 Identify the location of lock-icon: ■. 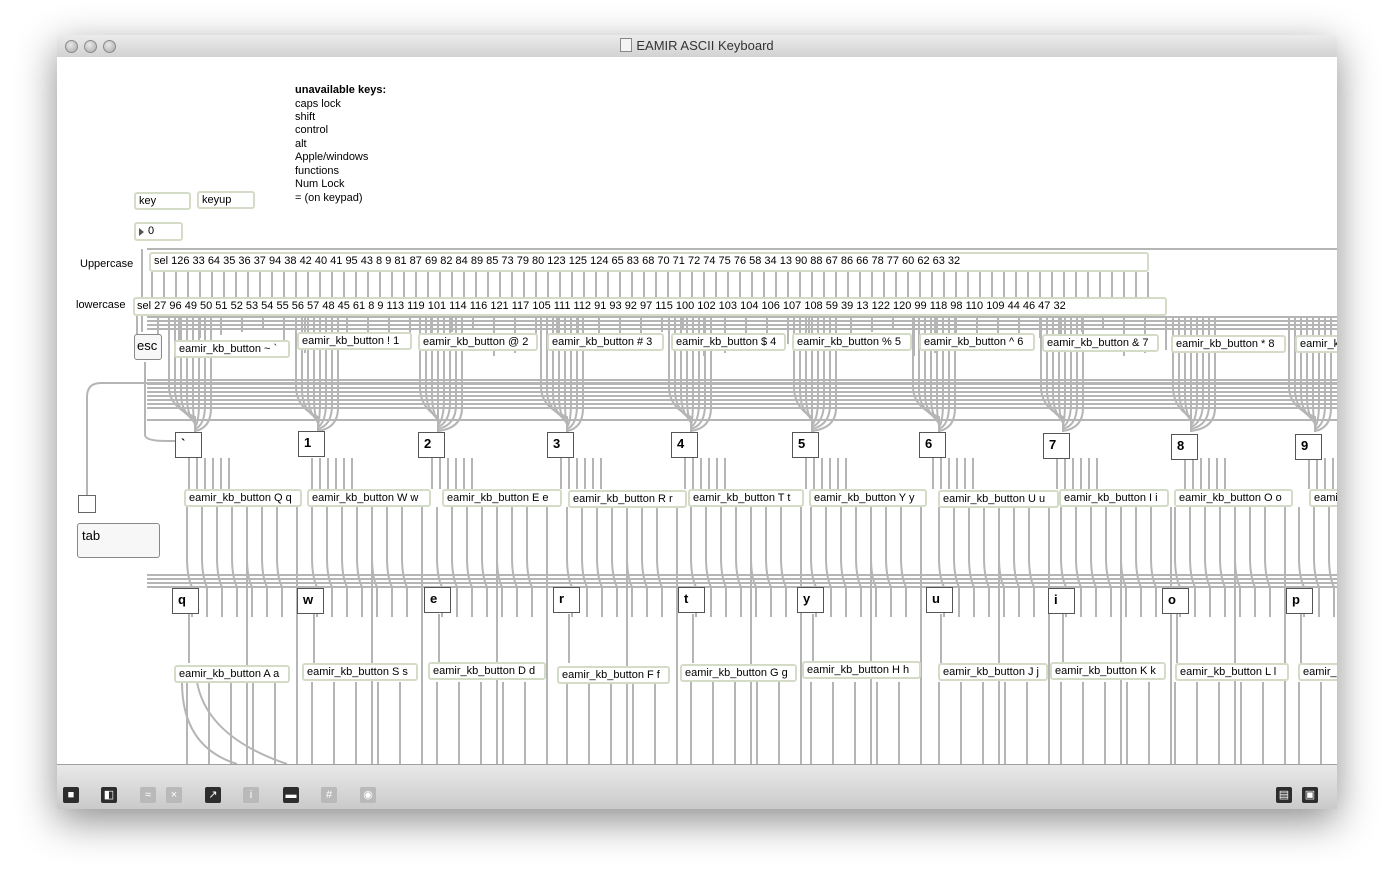
(71, 795).